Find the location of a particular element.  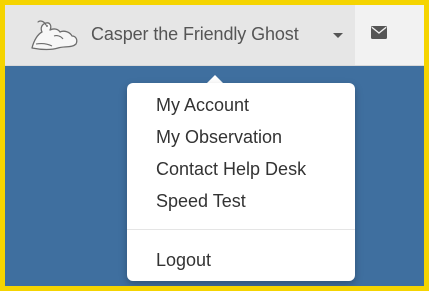

menu-item-contact-help-desk: Contact Help Desk is located at coordinates (241, 169).